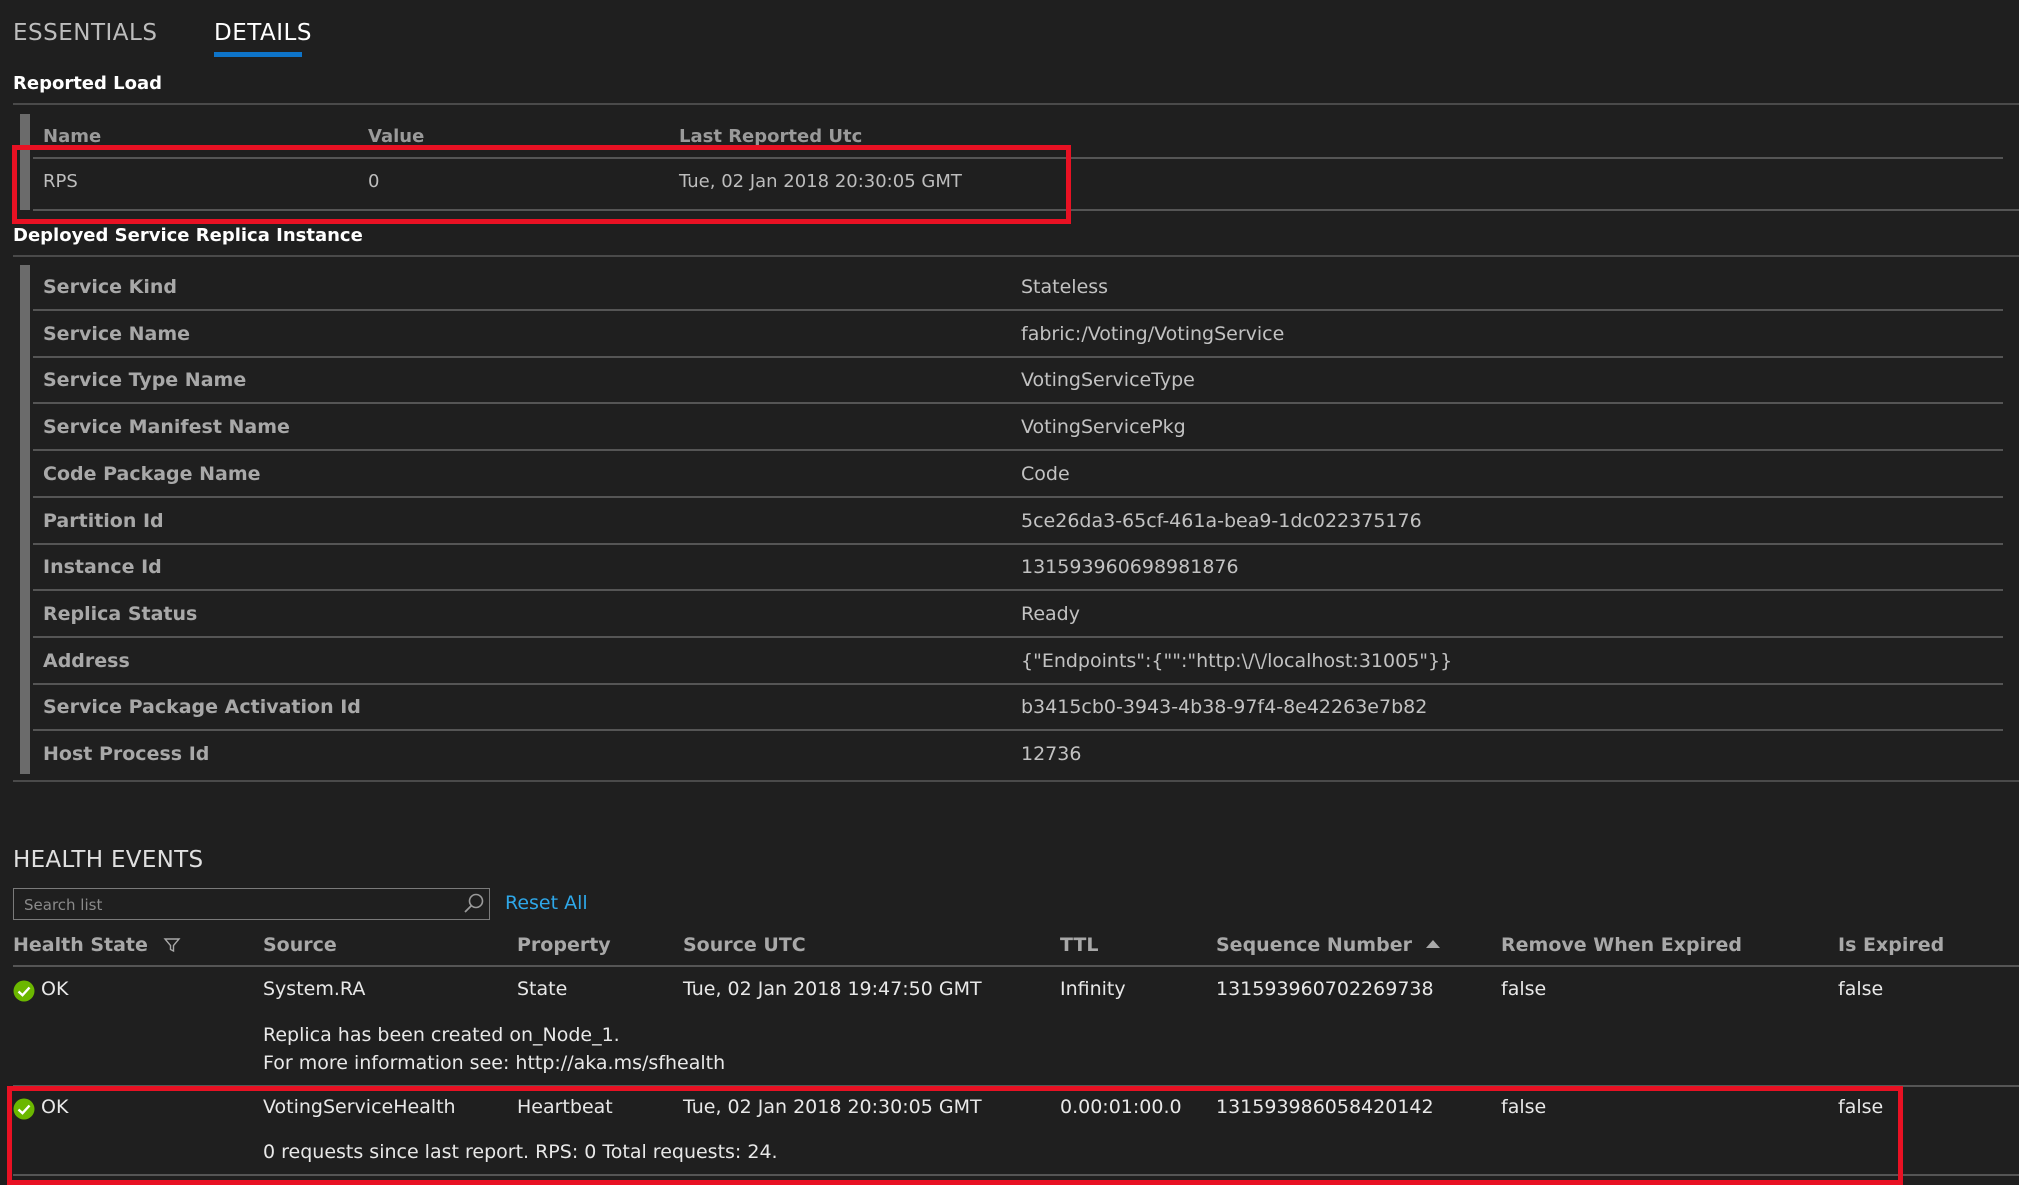  Describe the element at coordinates (1016, 966) in the screenshot. I see `header-divider` at that location.